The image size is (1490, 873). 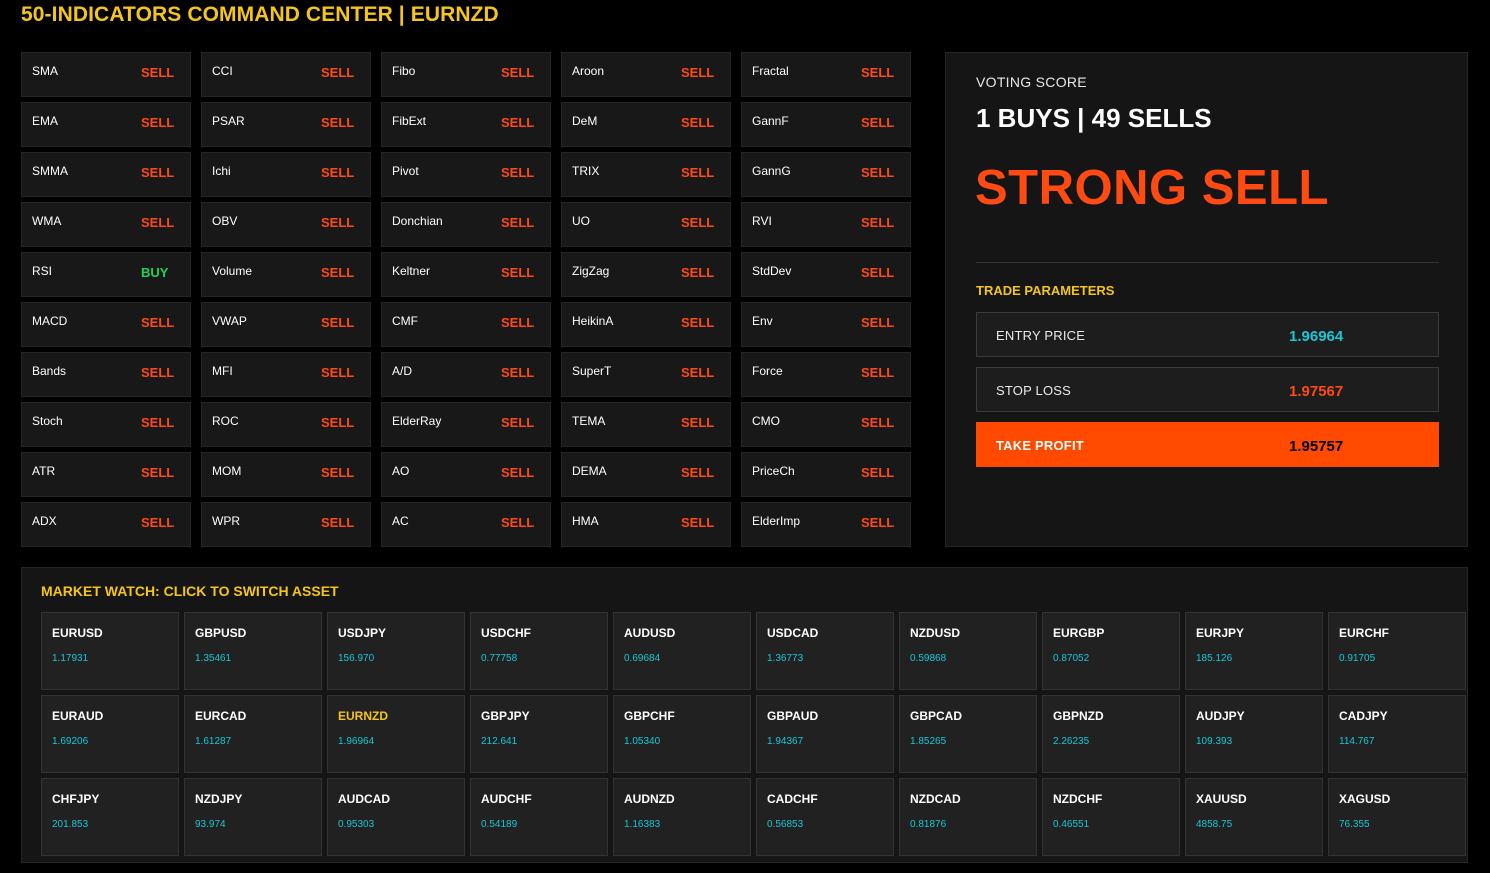 What do you see at coordinates (286, 274) in the screenshot?
I see `indicator-card: Volume SELL` at bounding box center [286, 274].